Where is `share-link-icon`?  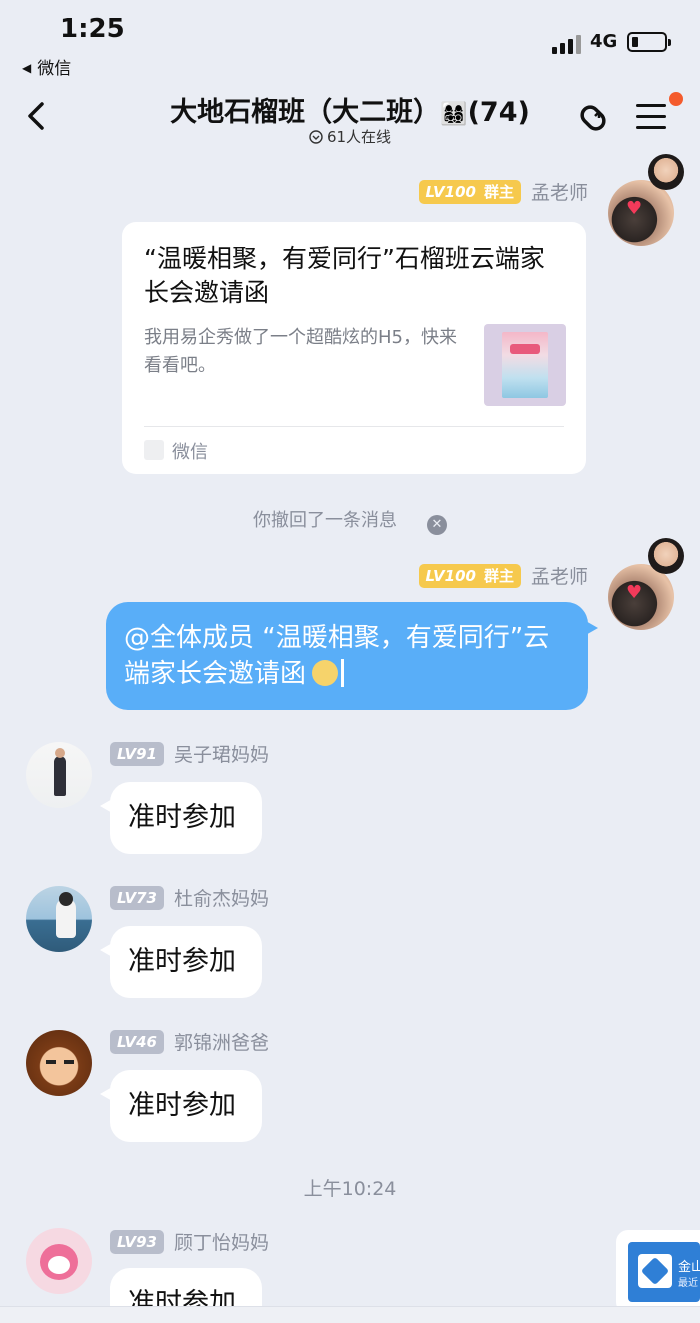 share-link-icon is located at coordinates (593, 118).